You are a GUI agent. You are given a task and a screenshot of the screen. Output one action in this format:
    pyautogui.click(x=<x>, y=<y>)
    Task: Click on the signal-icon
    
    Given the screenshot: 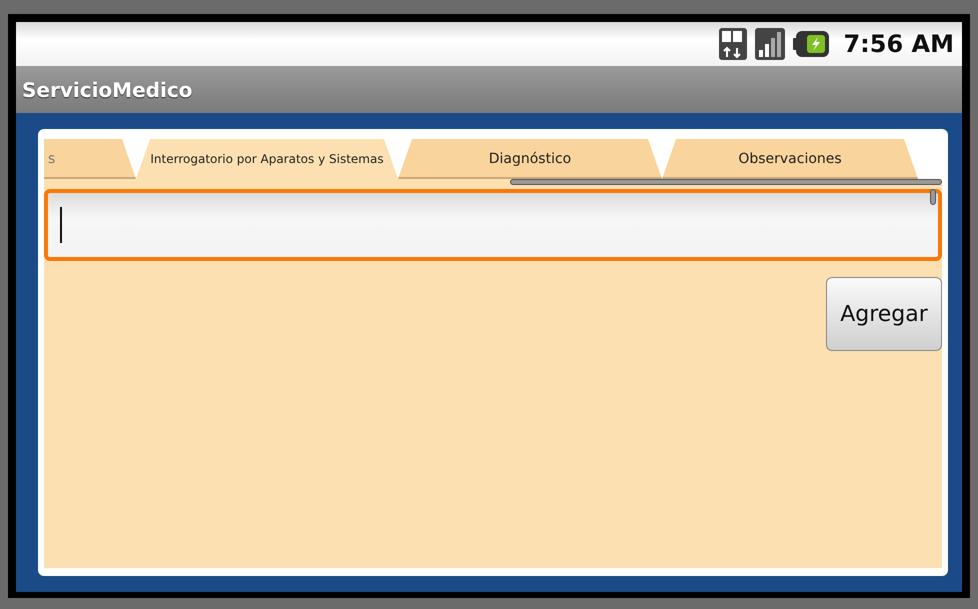 What is the action you would take?
    pyautogui.click(x=770, y=44)
    